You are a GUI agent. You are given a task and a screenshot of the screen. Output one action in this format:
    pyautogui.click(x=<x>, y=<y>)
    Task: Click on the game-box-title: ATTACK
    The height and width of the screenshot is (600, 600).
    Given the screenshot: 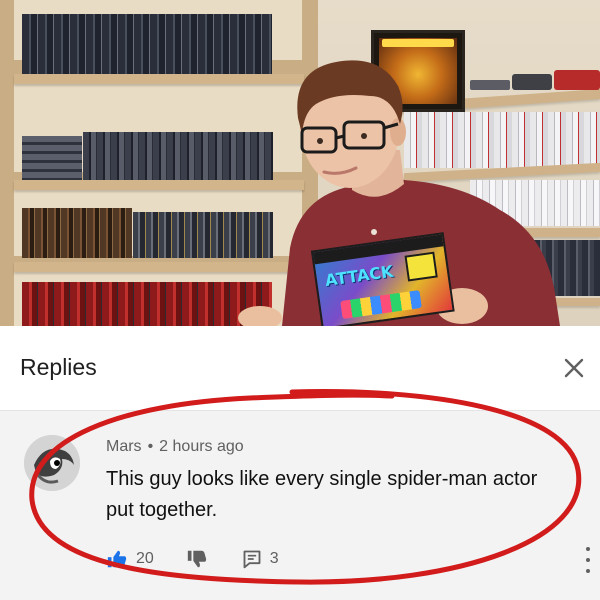 What is the action you would take?
    pyautogui.click(x=359, y=275)
    